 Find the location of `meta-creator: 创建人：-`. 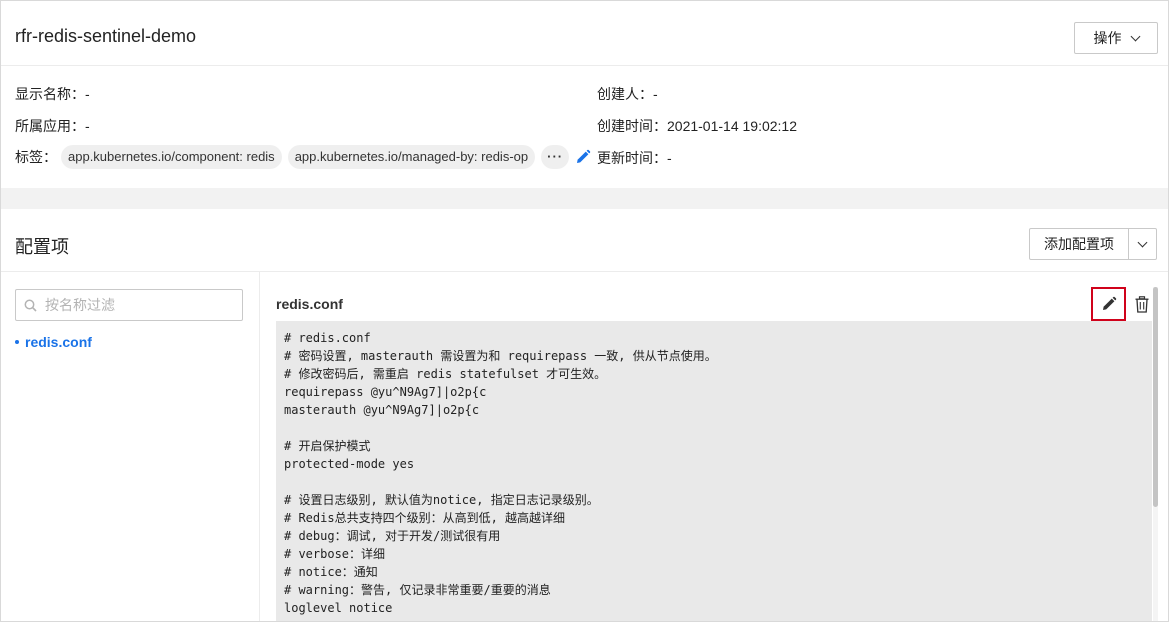

meta-creator: 创建人：- is located at coordinates (627, 94).